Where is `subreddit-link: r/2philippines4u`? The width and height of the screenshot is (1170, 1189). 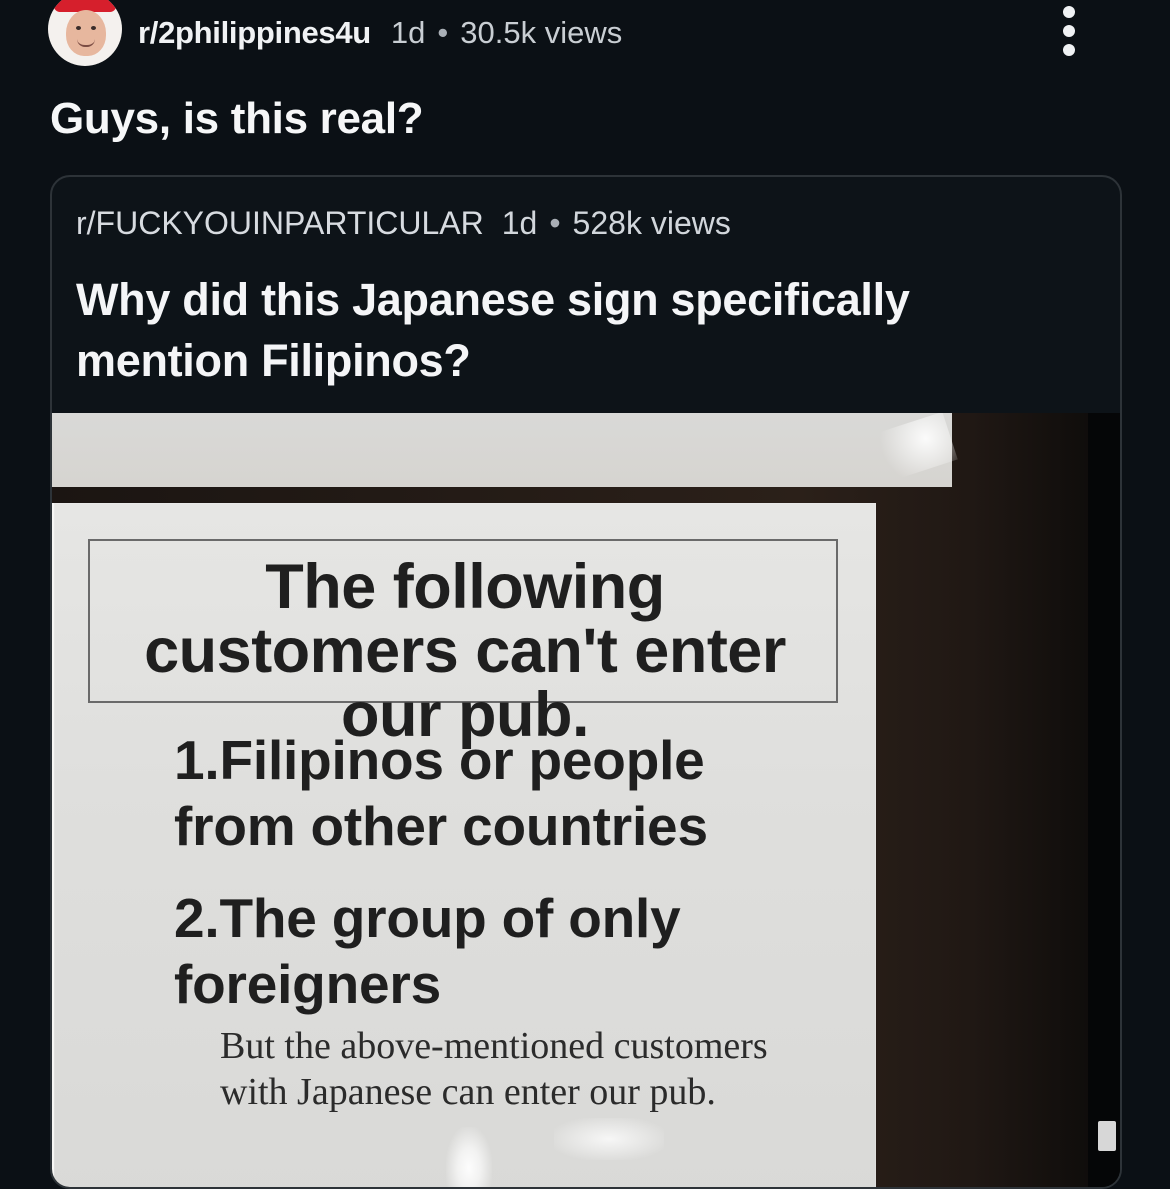
subreddit-link: r/2philippines4u is located at coordinates (254, 33).